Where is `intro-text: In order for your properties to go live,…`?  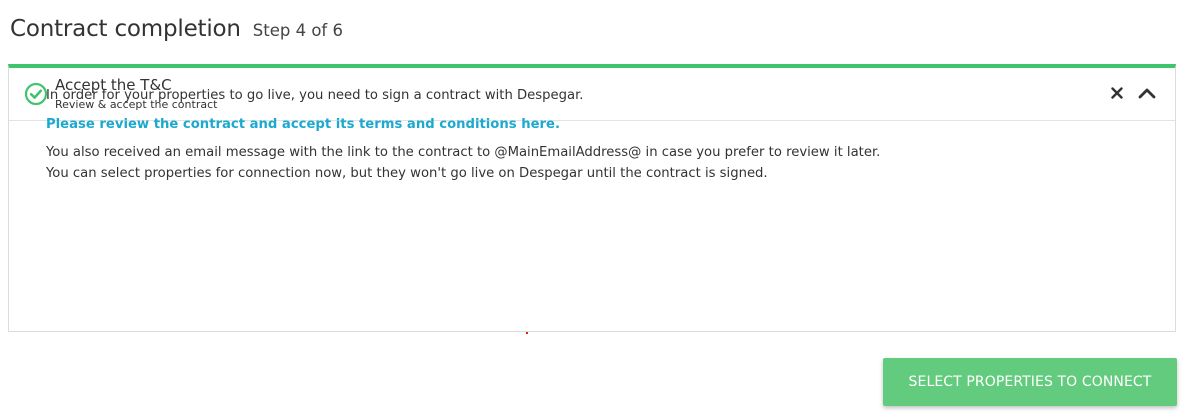
intro-text: In order for your properties to go live,… is located at coordinates (315, 95).